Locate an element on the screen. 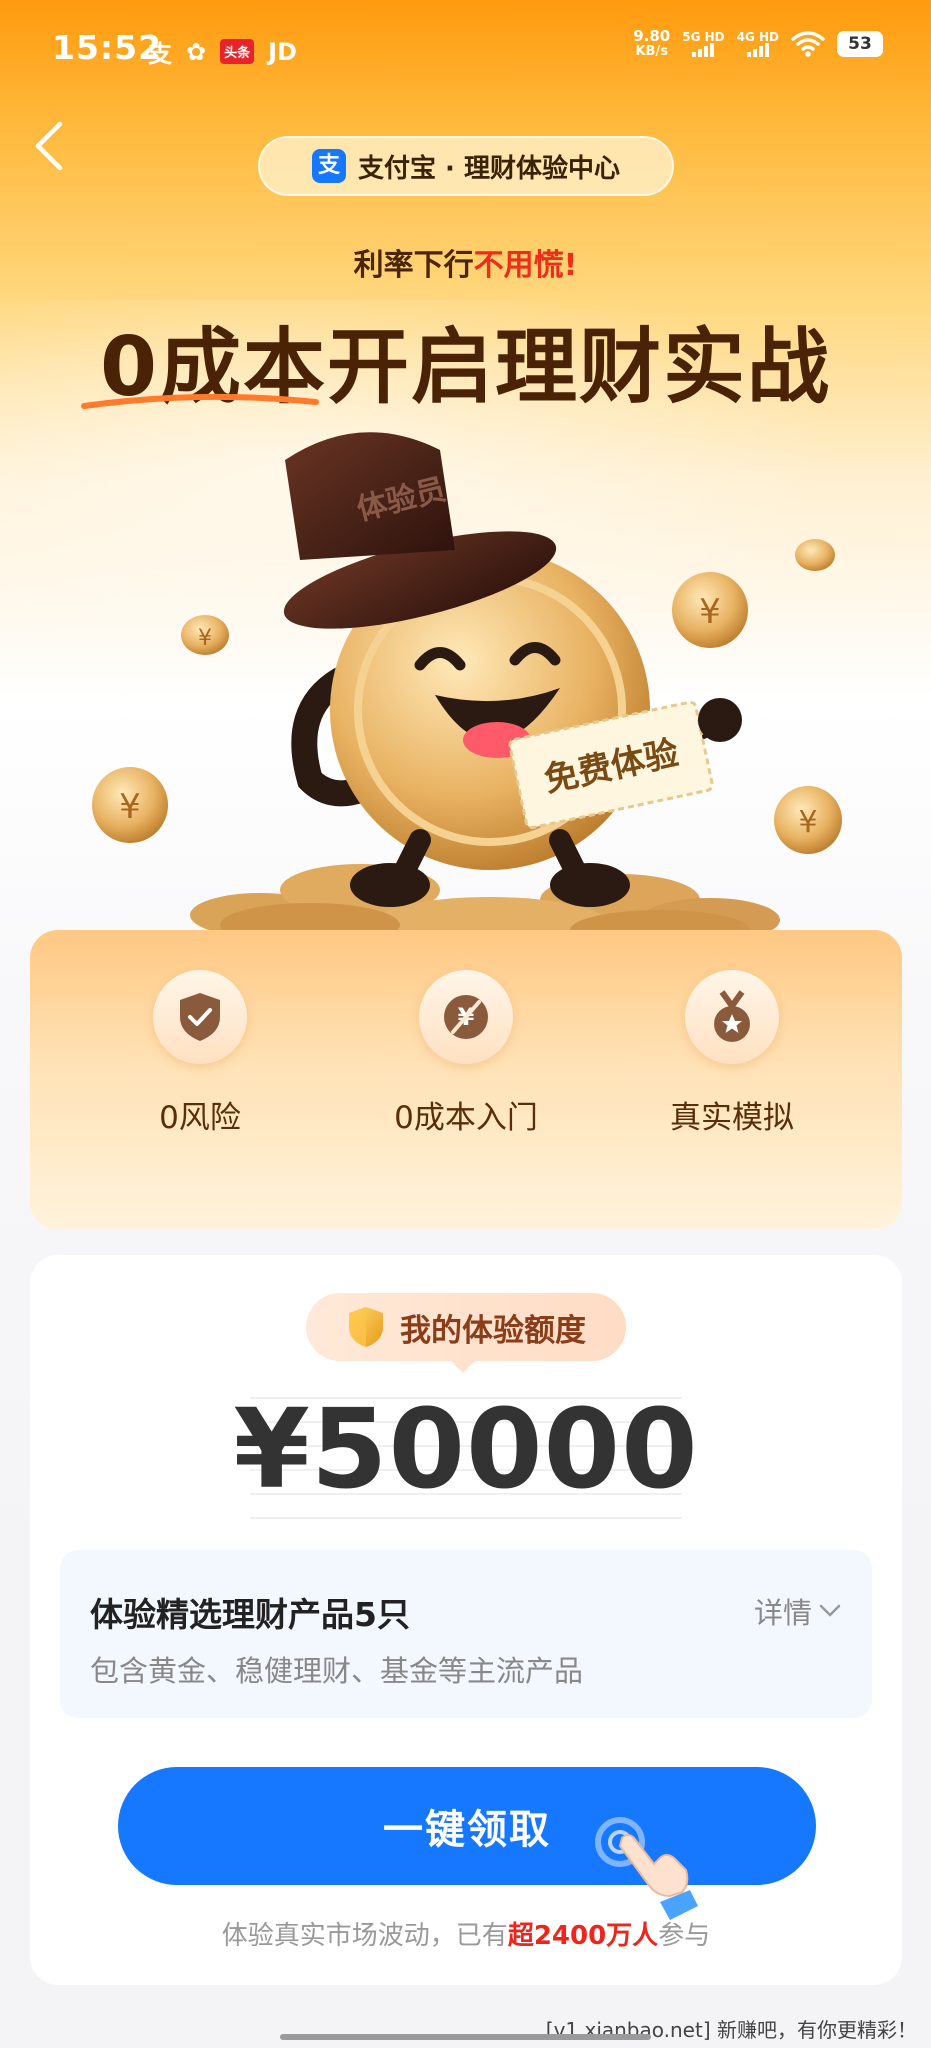 This screenshot has width=931, height=2048. hero-subtitle: 利率下行不用慌! is located at coordinates (465, 265).